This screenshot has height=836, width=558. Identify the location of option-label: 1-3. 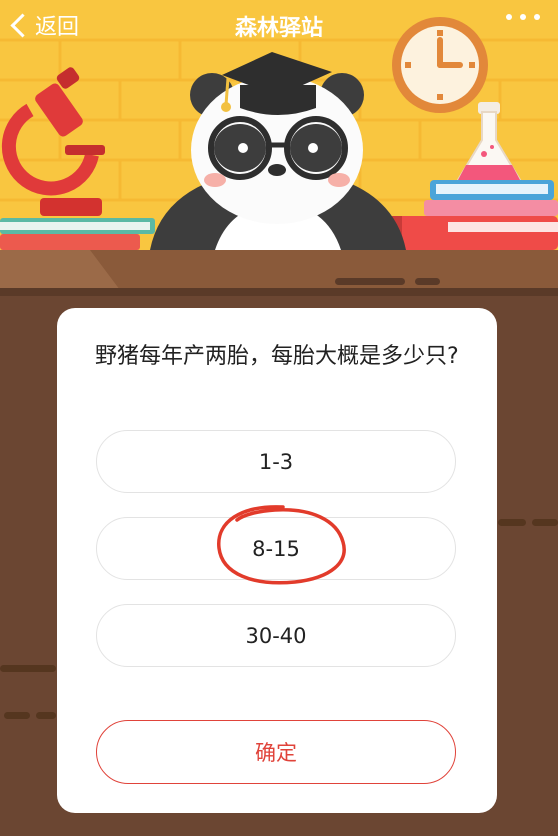
(276, 461).